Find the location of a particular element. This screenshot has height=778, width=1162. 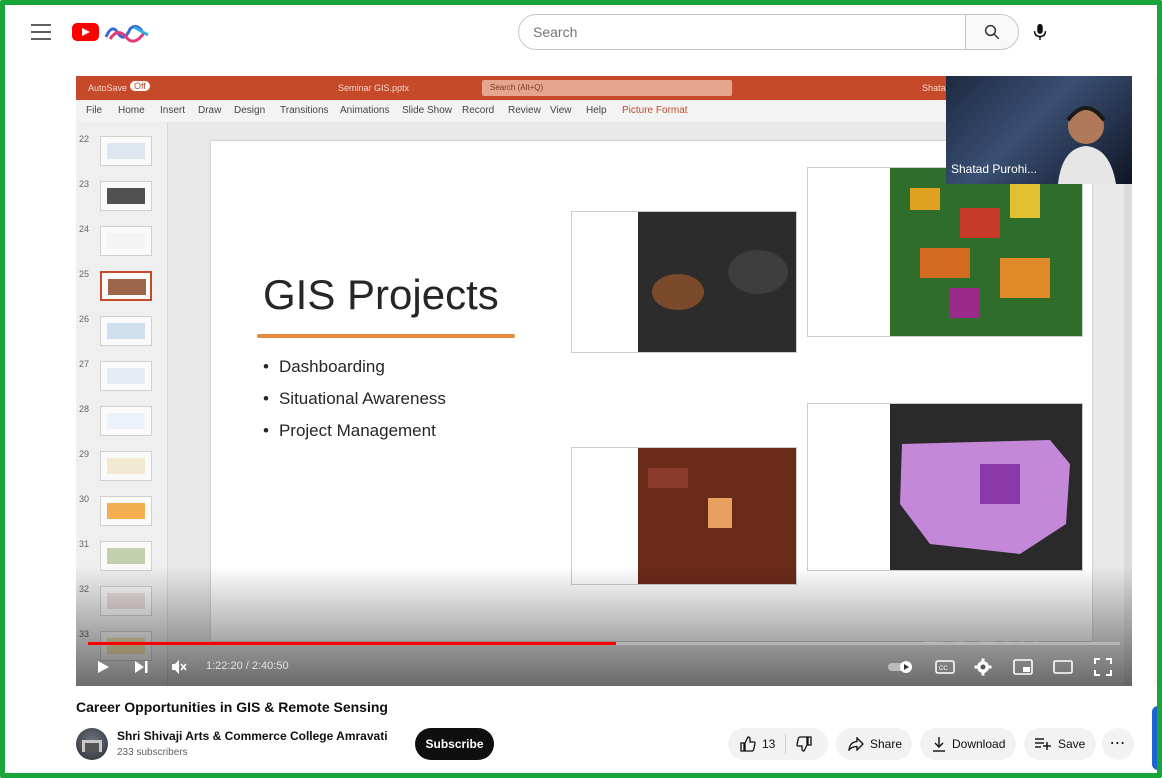

next-button is located at coordinates (141, 667).